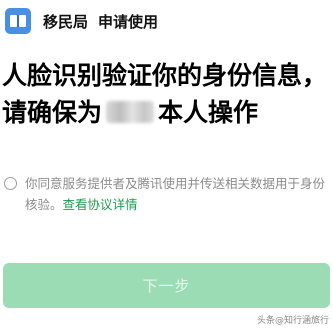  Describe the element at coordinates (100, 204) in the screenshot. I see `agreement-link: 查看协议详情` at that location.